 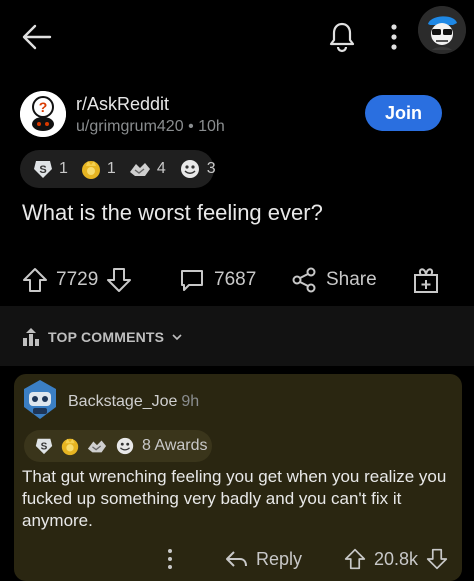 I want to click on share-button: Share, so click(x=333, y=280).